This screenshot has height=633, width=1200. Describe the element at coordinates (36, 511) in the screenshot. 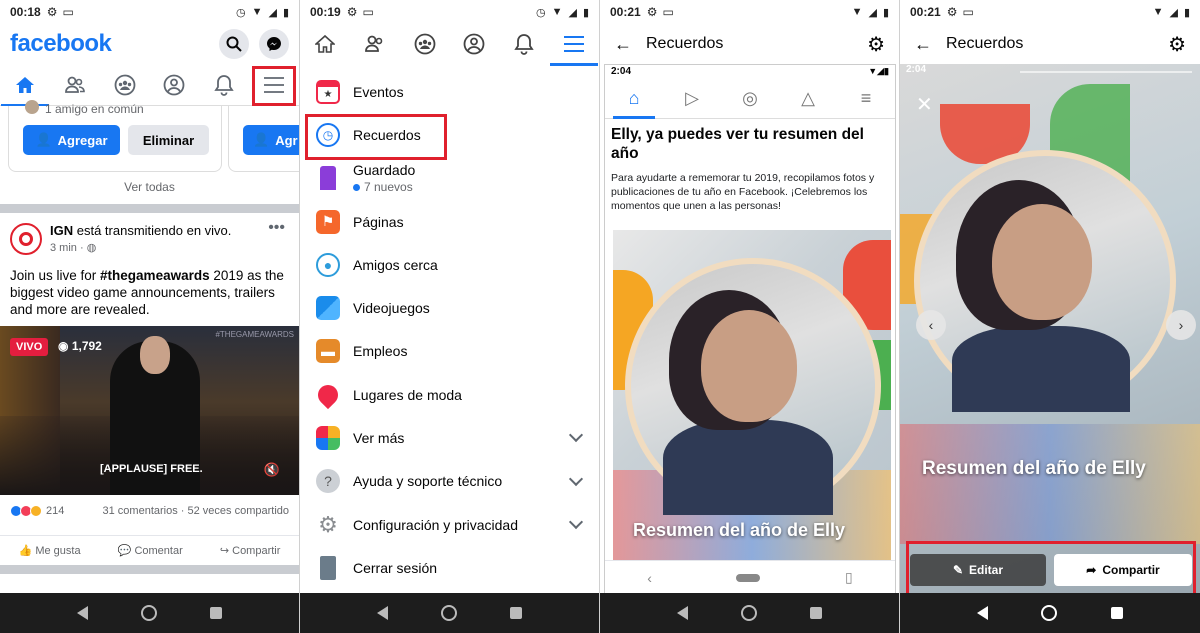

I see `wow-reaction-icon` at that location.